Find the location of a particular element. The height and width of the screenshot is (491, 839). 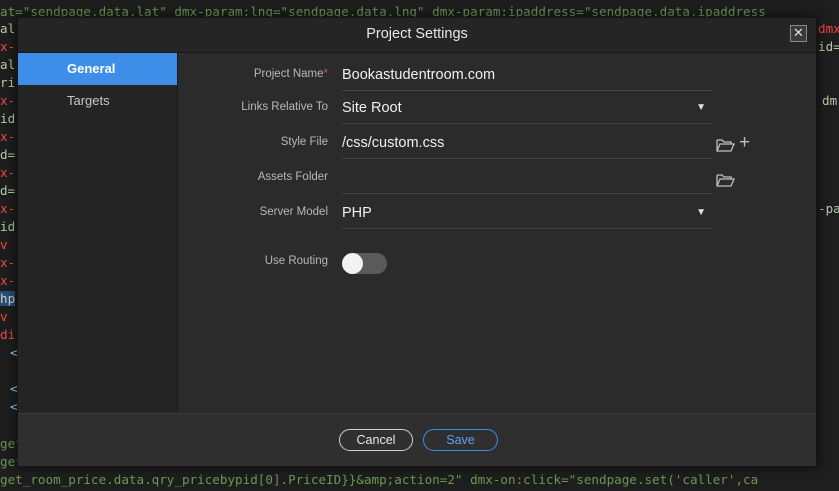

code-fragment: -pa is located at coordinates (828, 208).